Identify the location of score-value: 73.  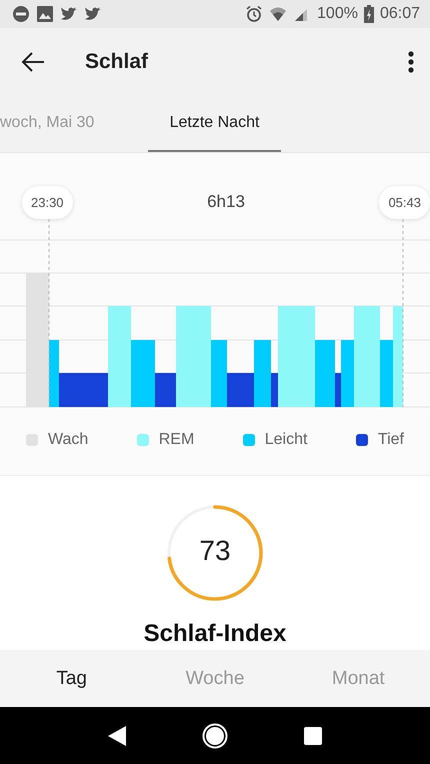
(215, 551).